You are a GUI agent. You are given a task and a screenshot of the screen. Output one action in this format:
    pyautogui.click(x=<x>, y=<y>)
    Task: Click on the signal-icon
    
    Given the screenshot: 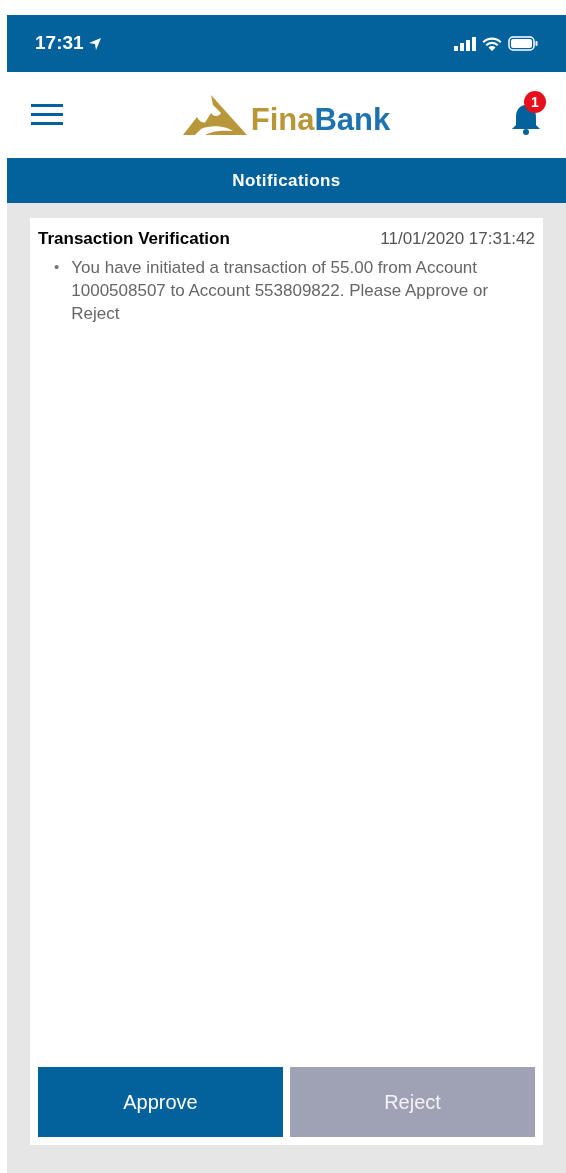 What is the action you would take?
    pyautogui.click(x=465, y=43)
    